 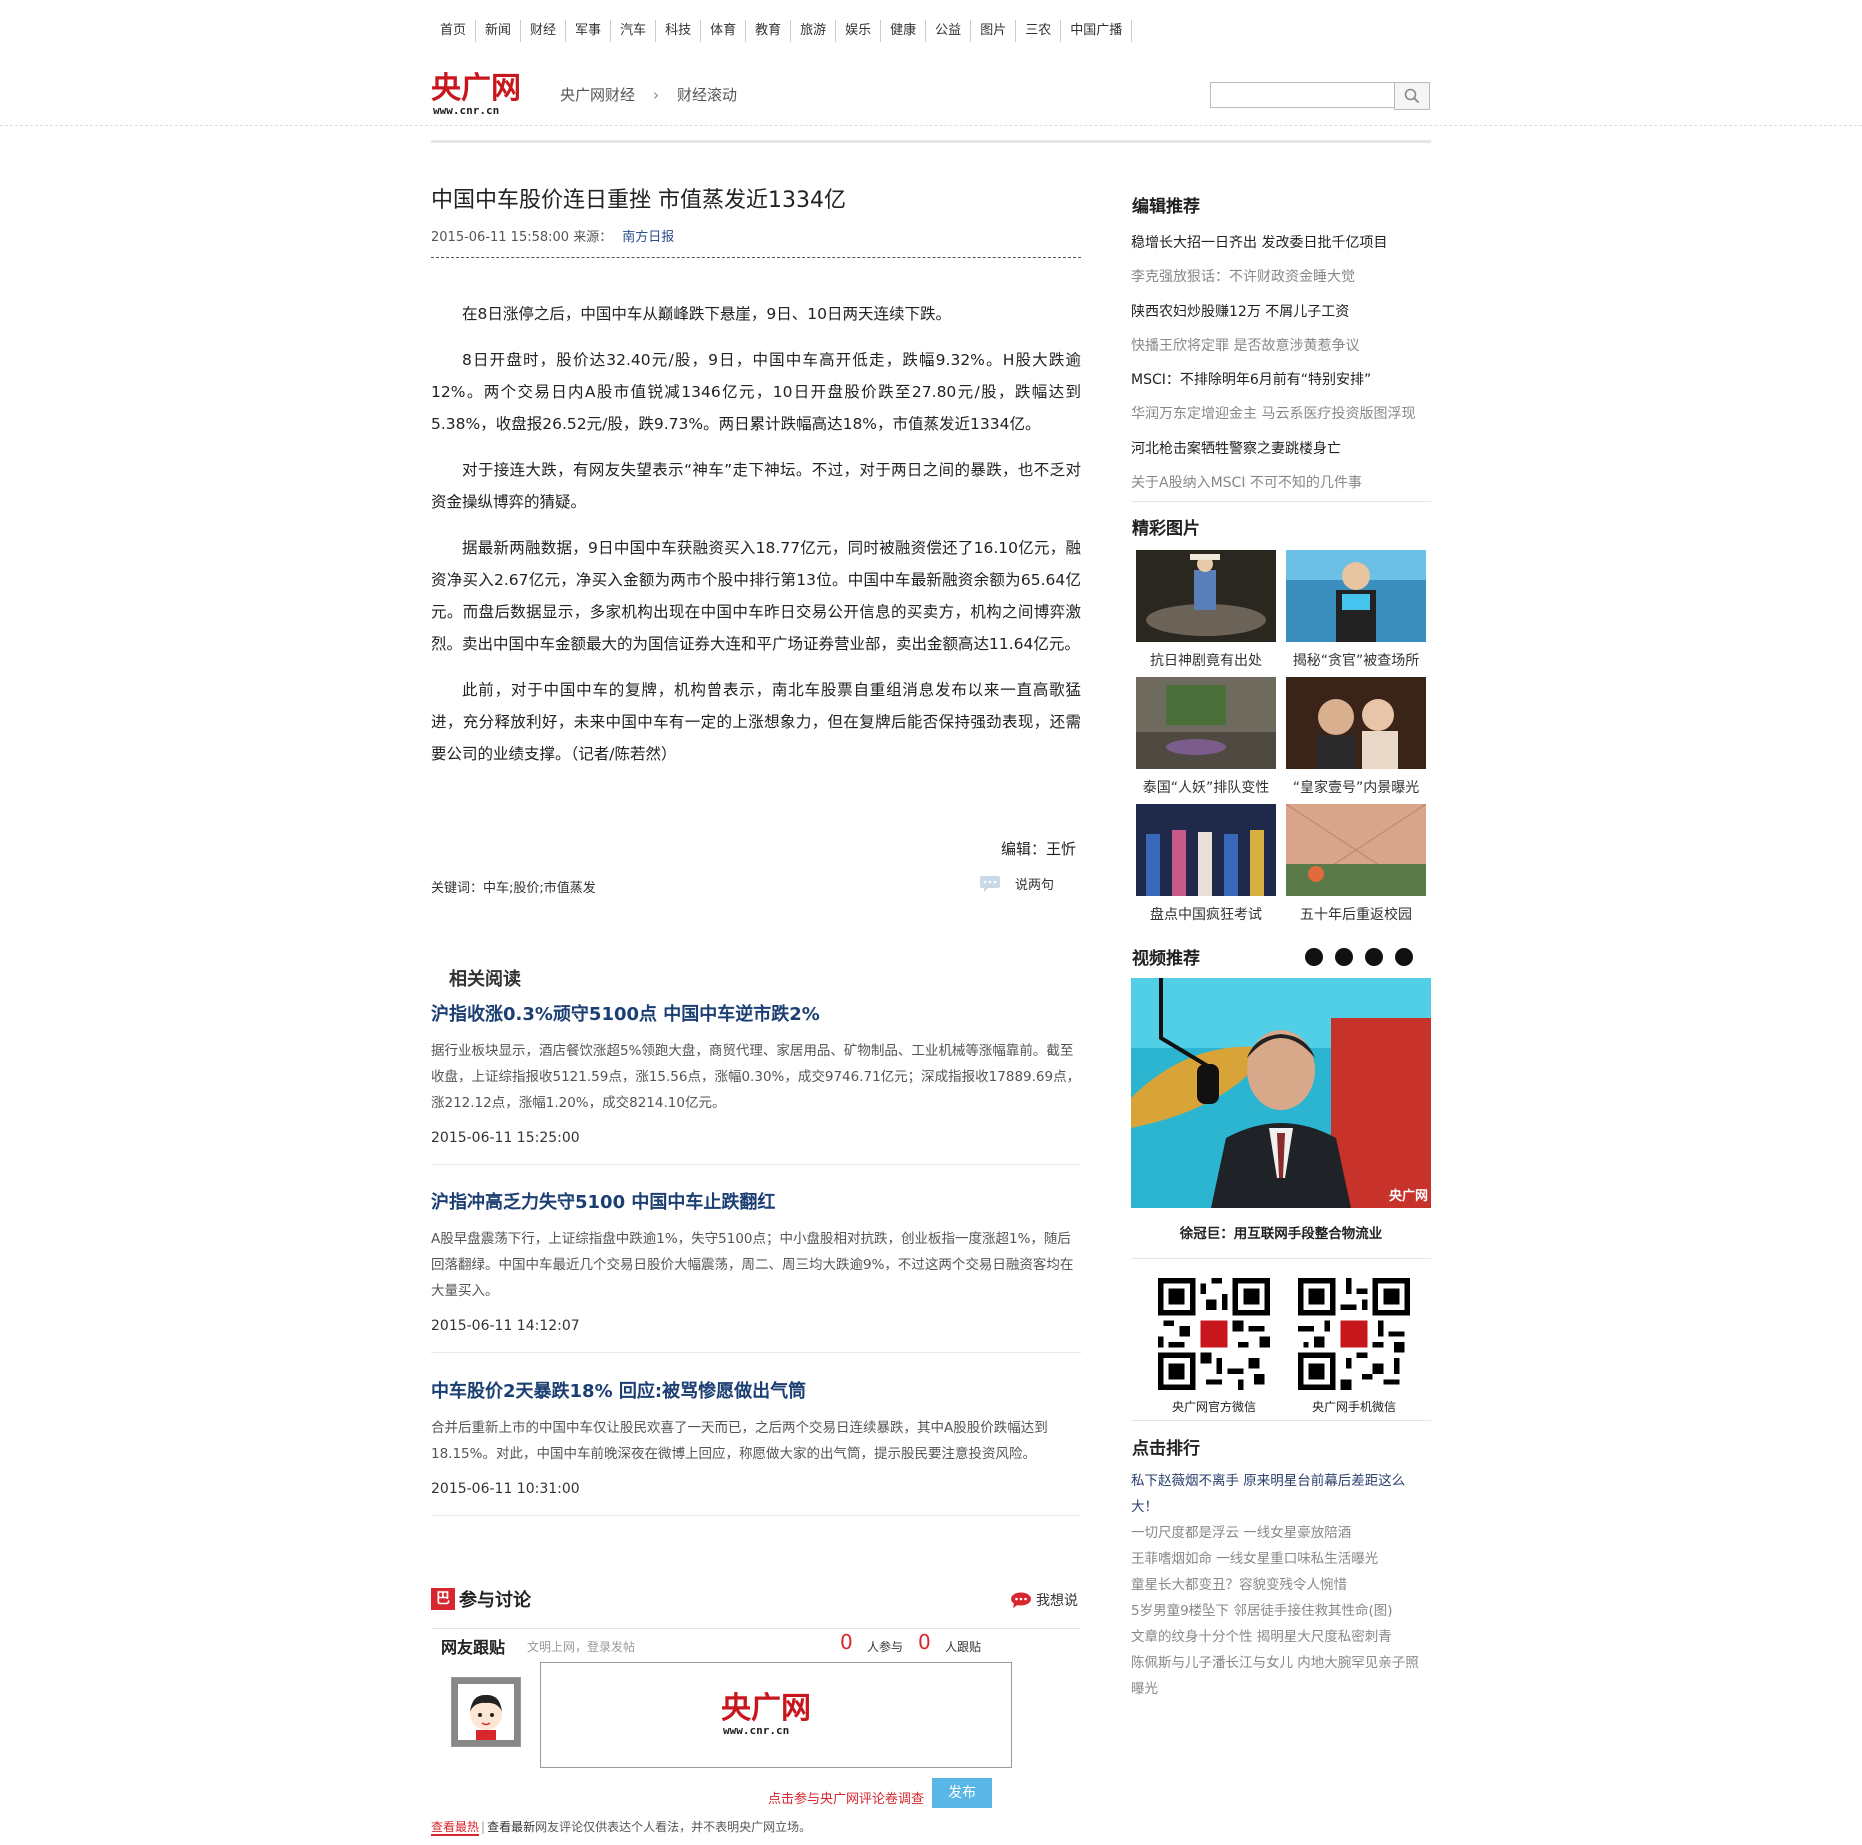 What do you see at coordinates (1206, 660) in the screenshot?
I see `picture-caption: 抗日神剧竟有出处` at bounding box center [1206, 660].